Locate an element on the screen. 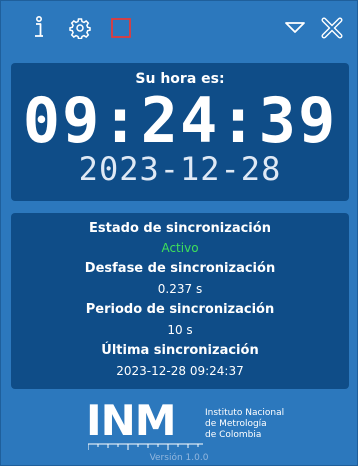 The height and width of the screenshot is (466, 358). info-button is located at coordinates (39, 28).